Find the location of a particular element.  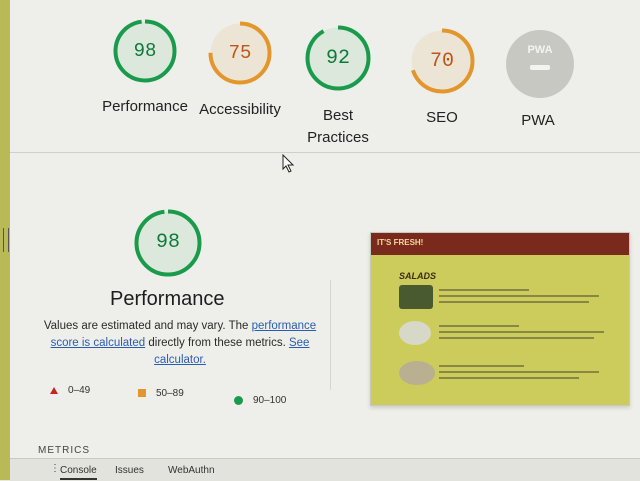

page-edge-strip is located at coordinates (5, 240).